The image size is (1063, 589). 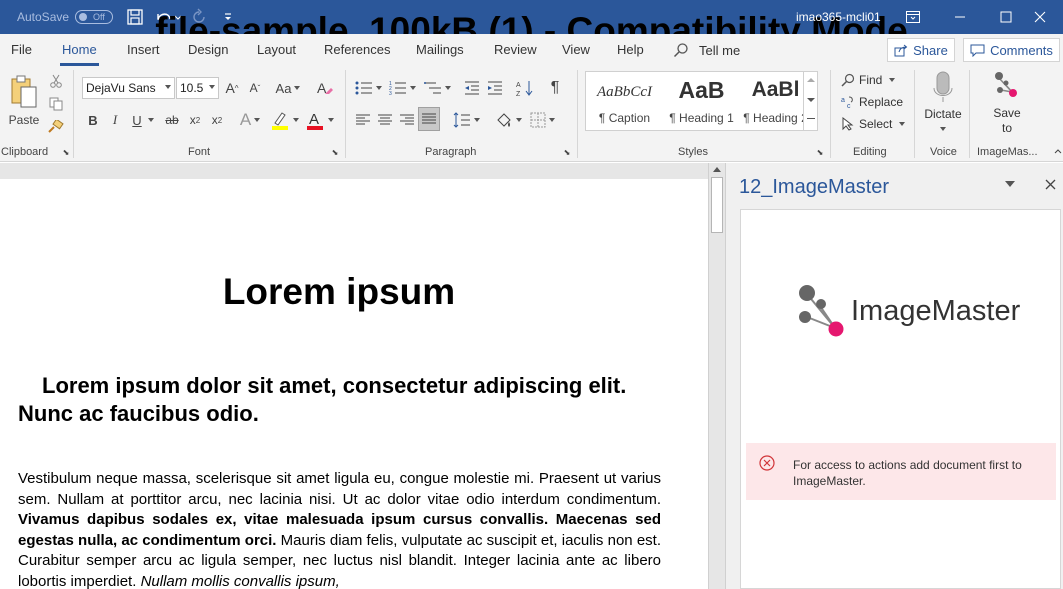 I want to click on change-case-icon: Aa, so click(x=288, y=88).